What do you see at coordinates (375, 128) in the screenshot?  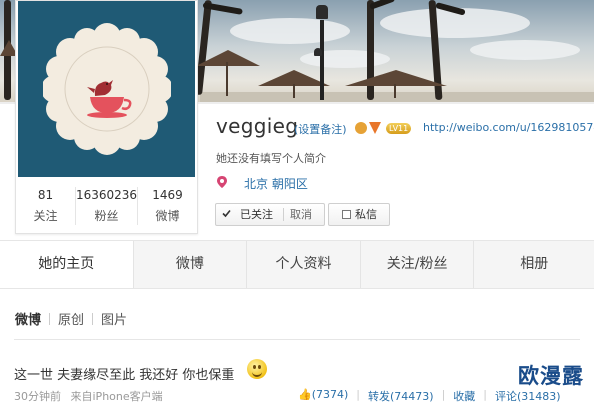 I see `vip-badge-icon` at bounding box center [375, 128].